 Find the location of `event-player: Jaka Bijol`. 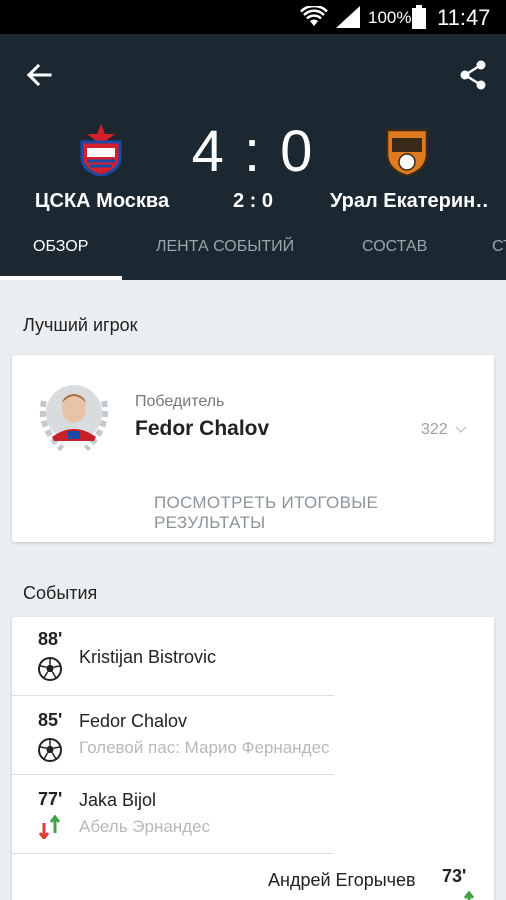

event-player: Jaka Bijol is located at coordinates (118, 800).